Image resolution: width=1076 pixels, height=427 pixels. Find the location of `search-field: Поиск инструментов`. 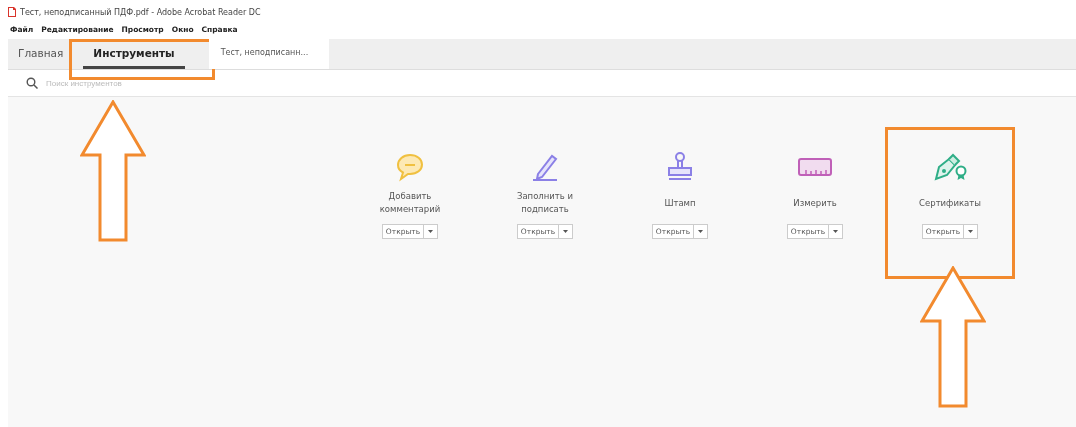

search-field: Поиск инструментов is located at coordinates (146, 83).